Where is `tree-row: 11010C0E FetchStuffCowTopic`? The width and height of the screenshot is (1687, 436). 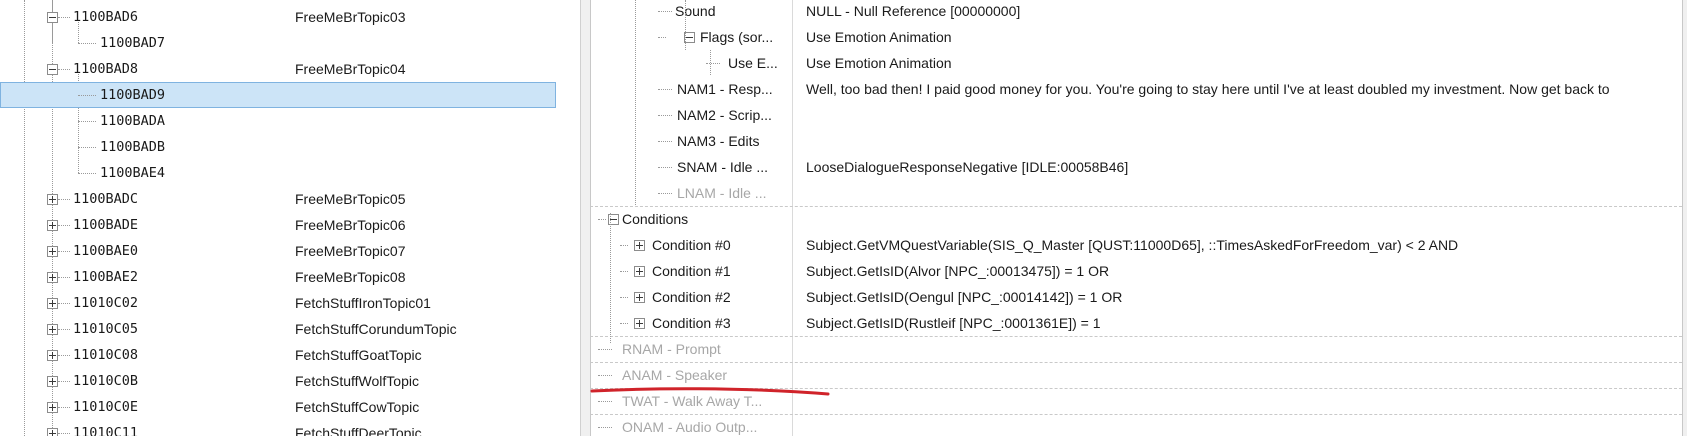
tree-row: 11010C0E FetchStuffCowTopic is located at coordinates (290, 407).